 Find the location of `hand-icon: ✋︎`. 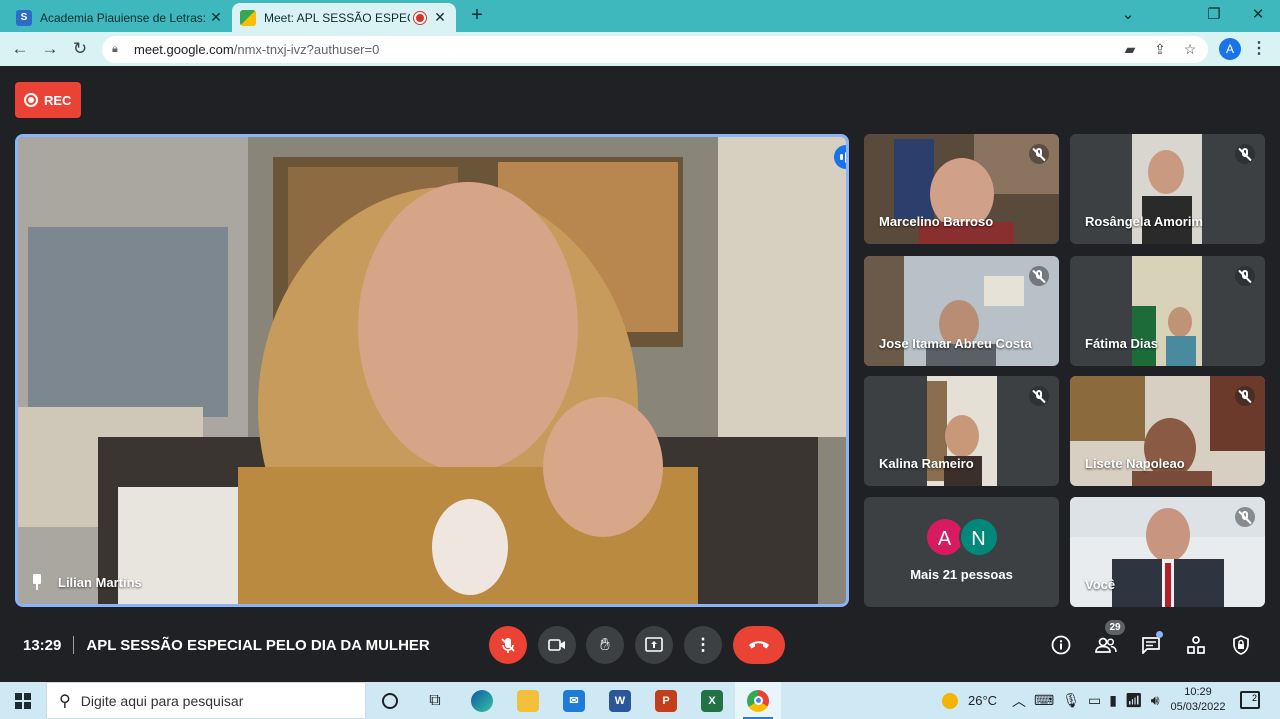

hand-icon: ✋︎ is located at coordinates (605, 644).